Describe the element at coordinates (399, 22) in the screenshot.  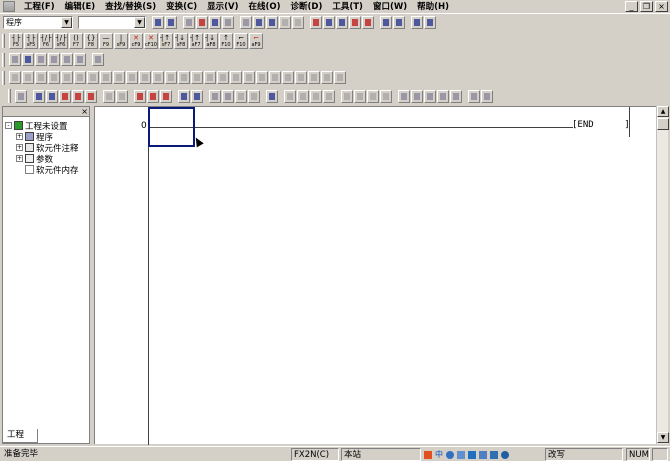
I see `zoom-out-icon` at that location.